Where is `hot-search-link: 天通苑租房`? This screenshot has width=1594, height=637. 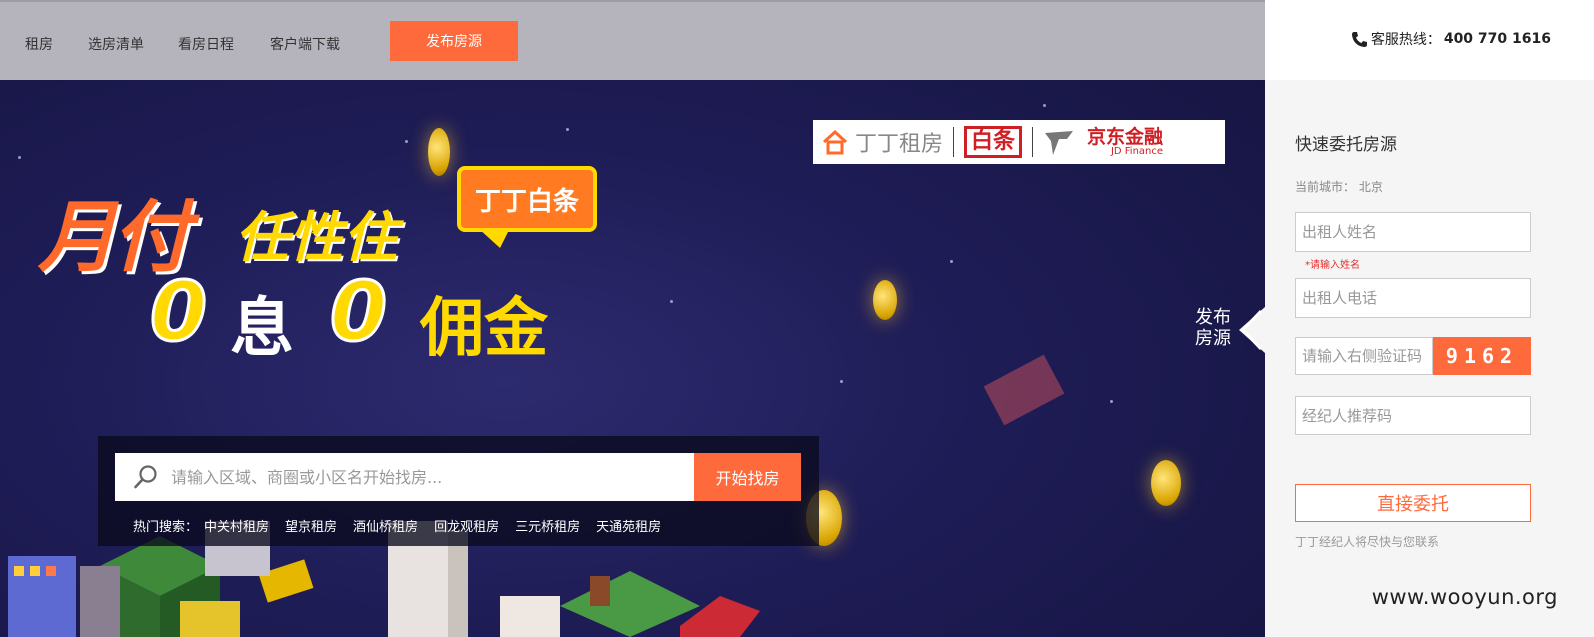 hot-search-link: 天通苑租房 is located at coordinates (628, 525).